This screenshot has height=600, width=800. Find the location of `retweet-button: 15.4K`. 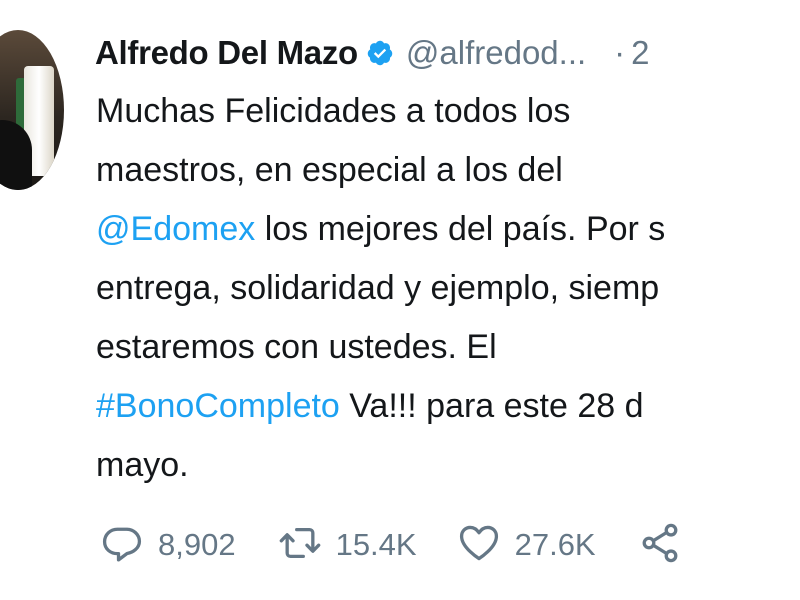

retweet-button: 15.4K is located at coordinates (347, 545).